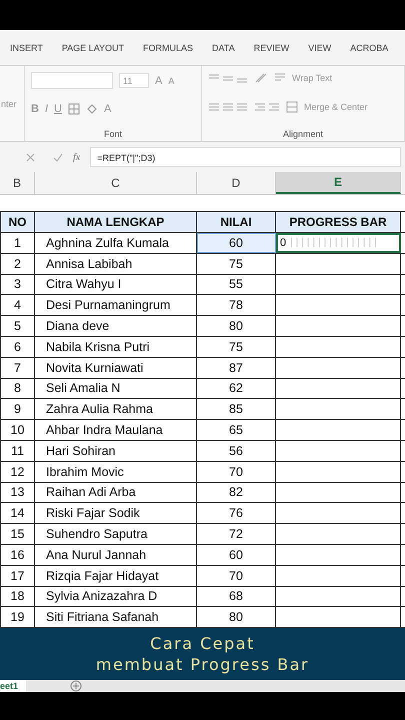  What do you see at coordinates (116, 409) in the screenshot?
I see `table-cell: Zahra Aulia Rahma` at bounding box center [116, 409].